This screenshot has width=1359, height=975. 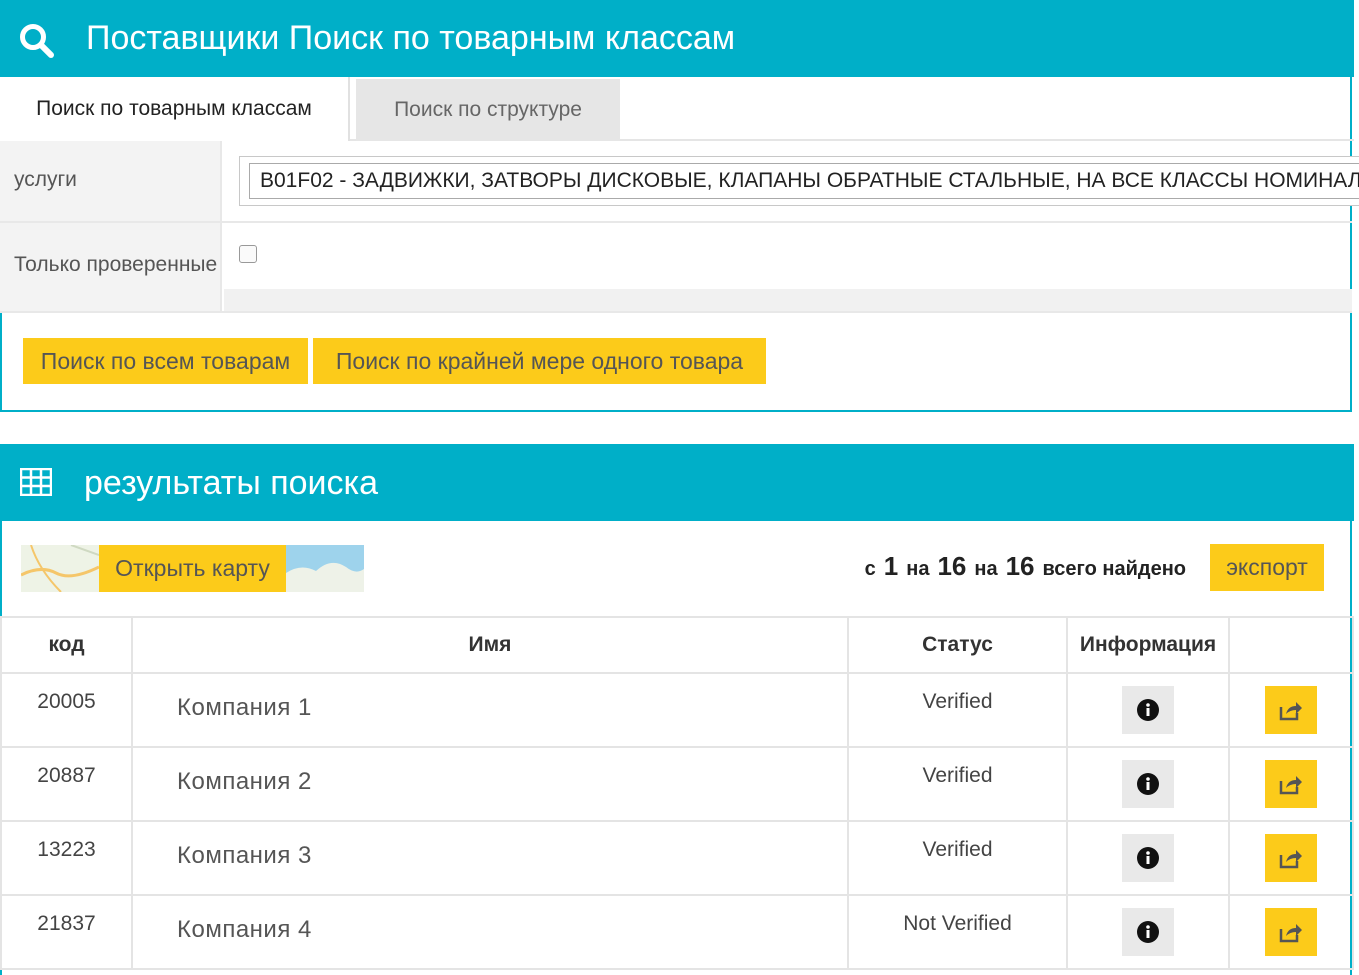 I want to click on counter-to: 16, so click(x=952, y=566).